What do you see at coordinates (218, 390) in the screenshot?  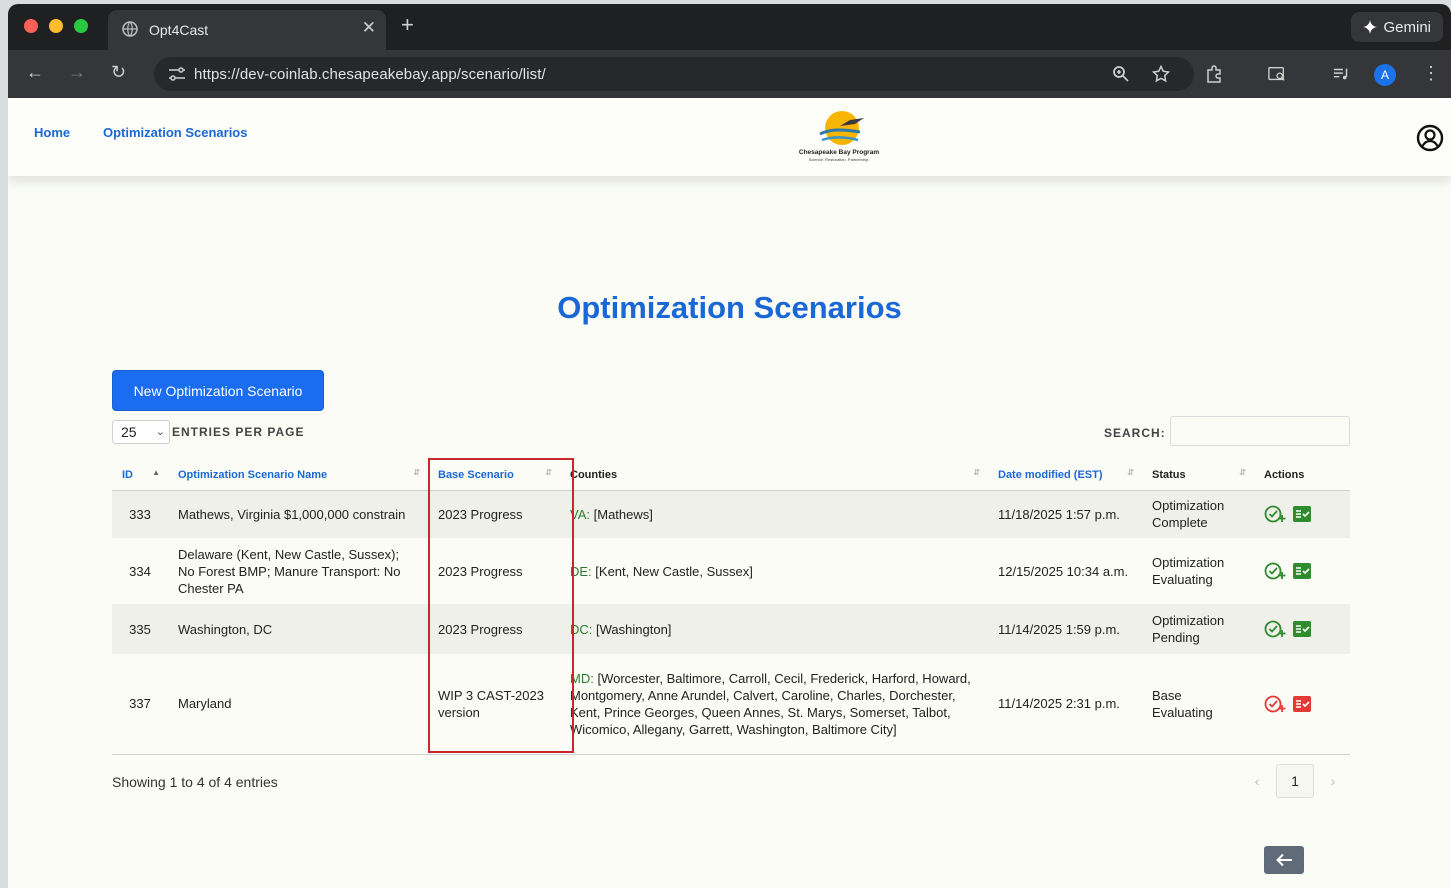 I see `new-scenario-button: New Optimization Scenario` at bounding box center [218, 390].